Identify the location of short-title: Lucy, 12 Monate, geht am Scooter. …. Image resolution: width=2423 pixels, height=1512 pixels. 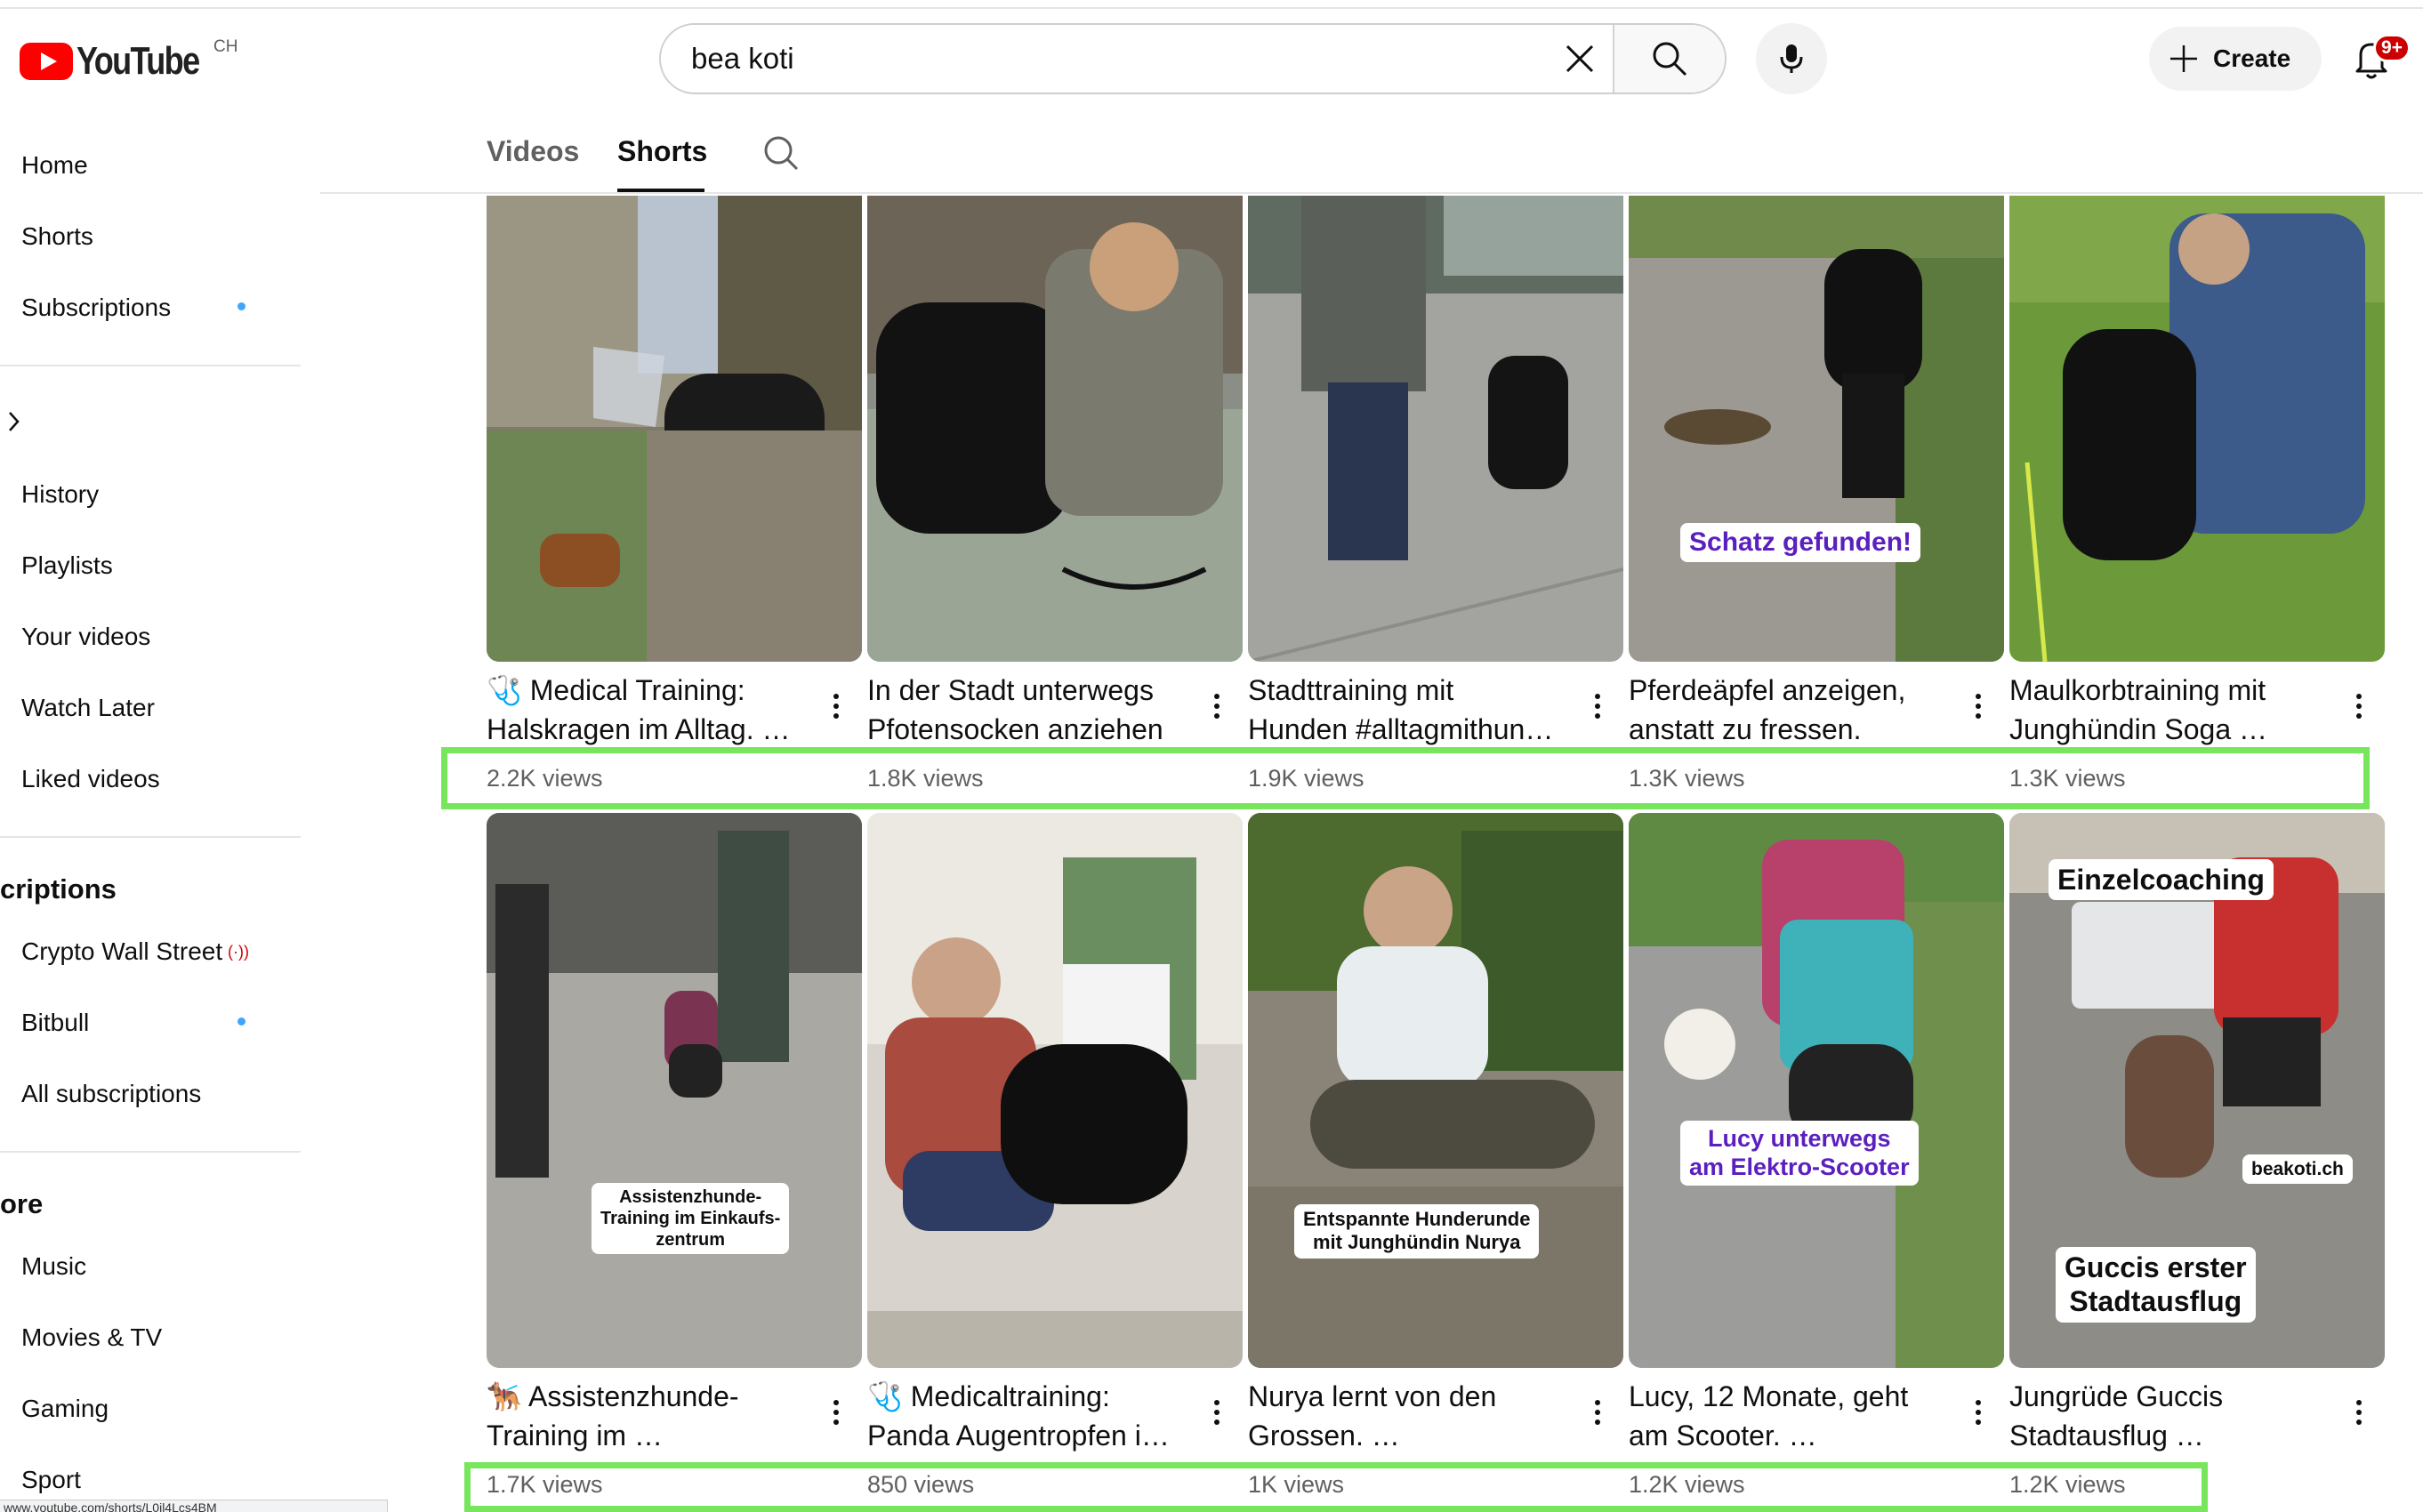
(1794, 1416).